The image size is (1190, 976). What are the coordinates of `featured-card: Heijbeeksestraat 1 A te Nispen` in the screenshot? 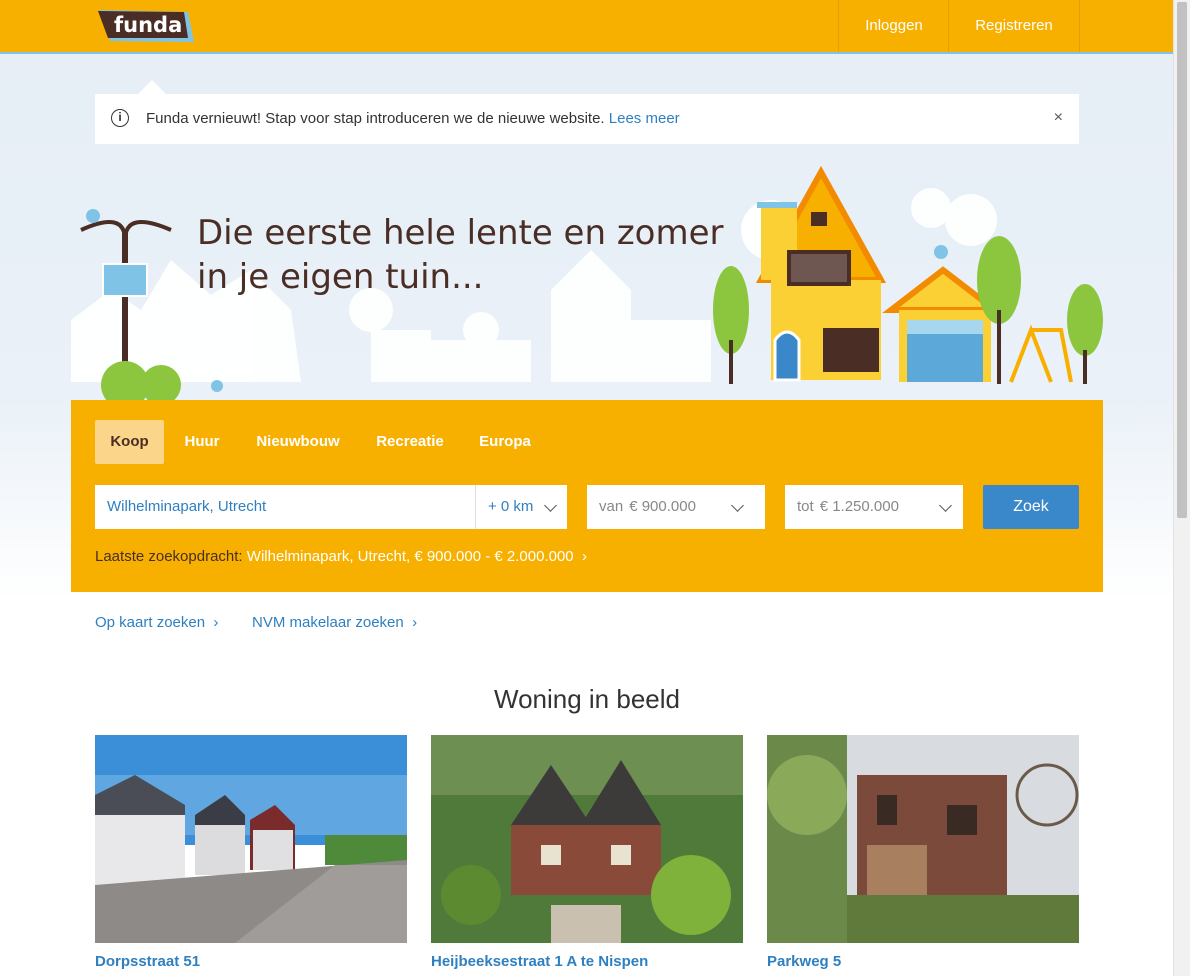 It's located at (587, 852).